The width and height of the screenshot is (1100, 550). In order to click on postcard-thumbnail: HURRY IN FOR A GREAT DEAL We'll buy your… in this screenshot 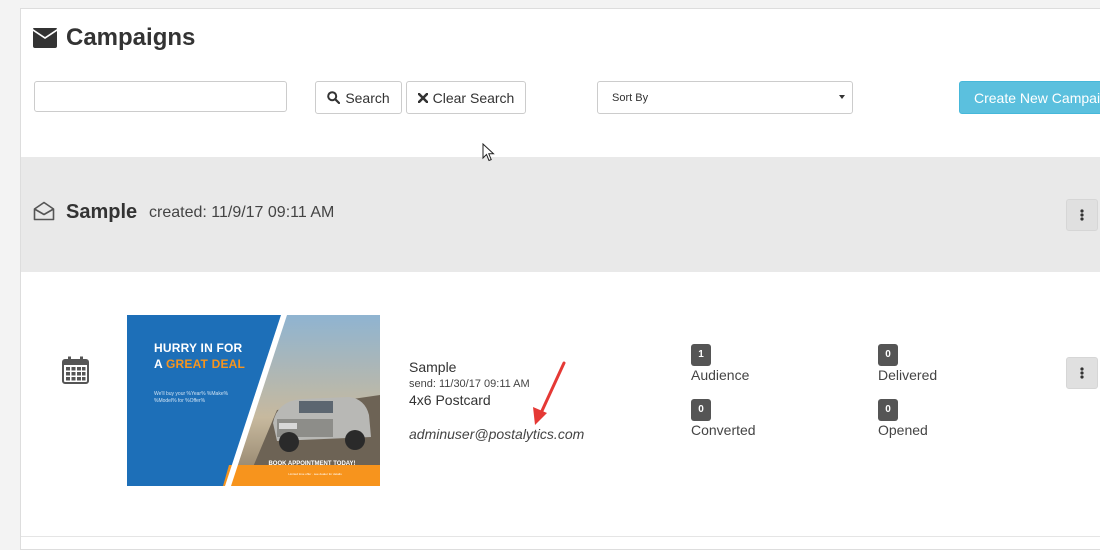, I will do `click(253, 400)`.